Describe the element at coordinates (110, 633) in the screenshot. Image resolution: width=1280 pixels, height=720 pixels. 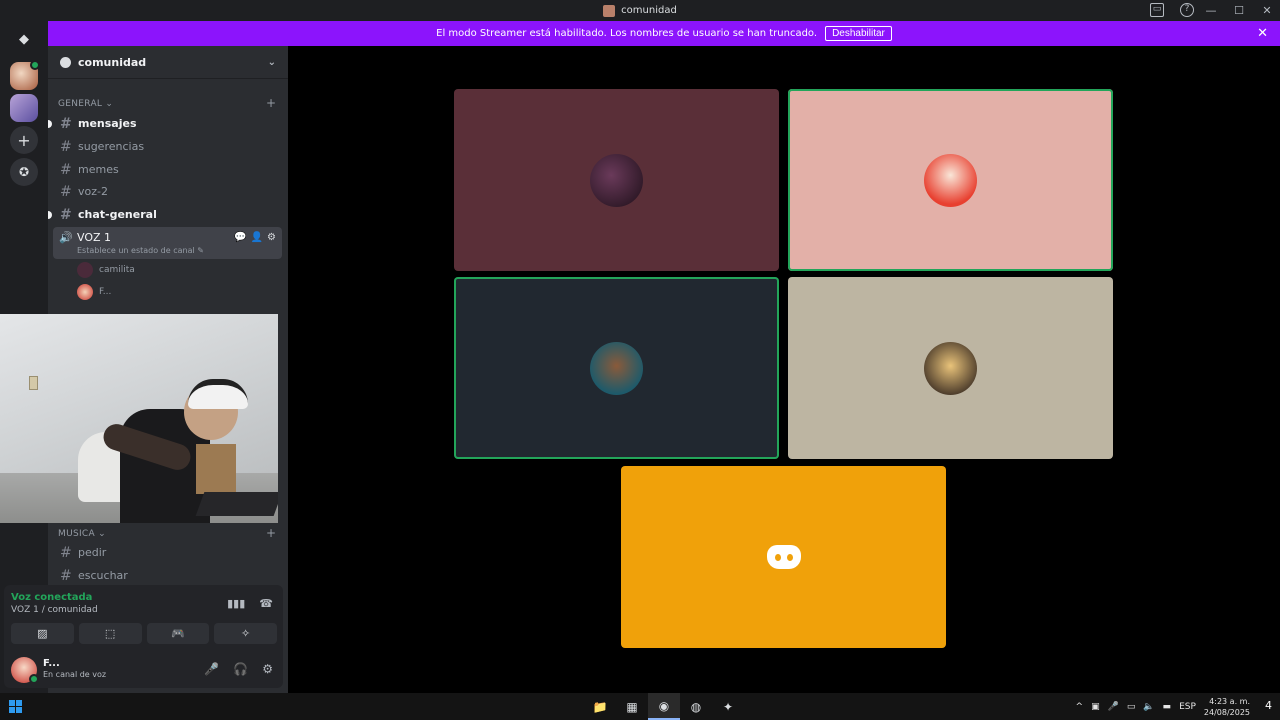
I see `share-screen-button: ⬚` at that location.